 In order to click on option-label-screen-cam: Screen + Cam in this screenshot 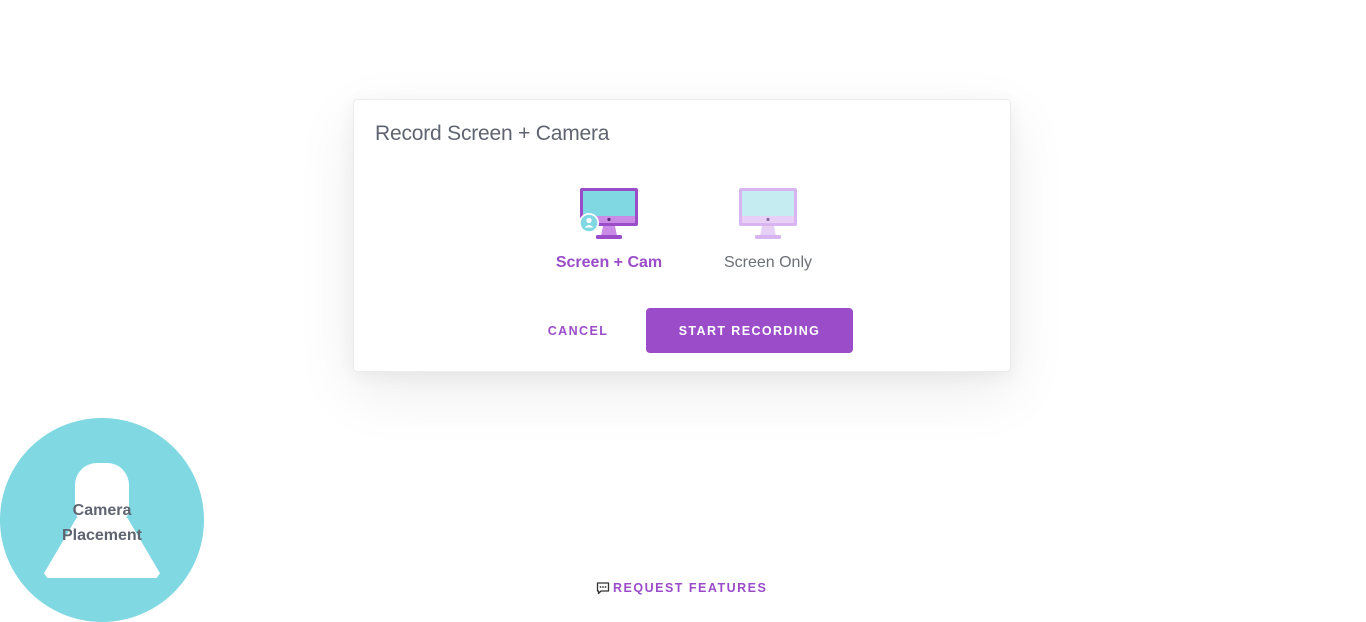, I will do `click(609, 262)`.